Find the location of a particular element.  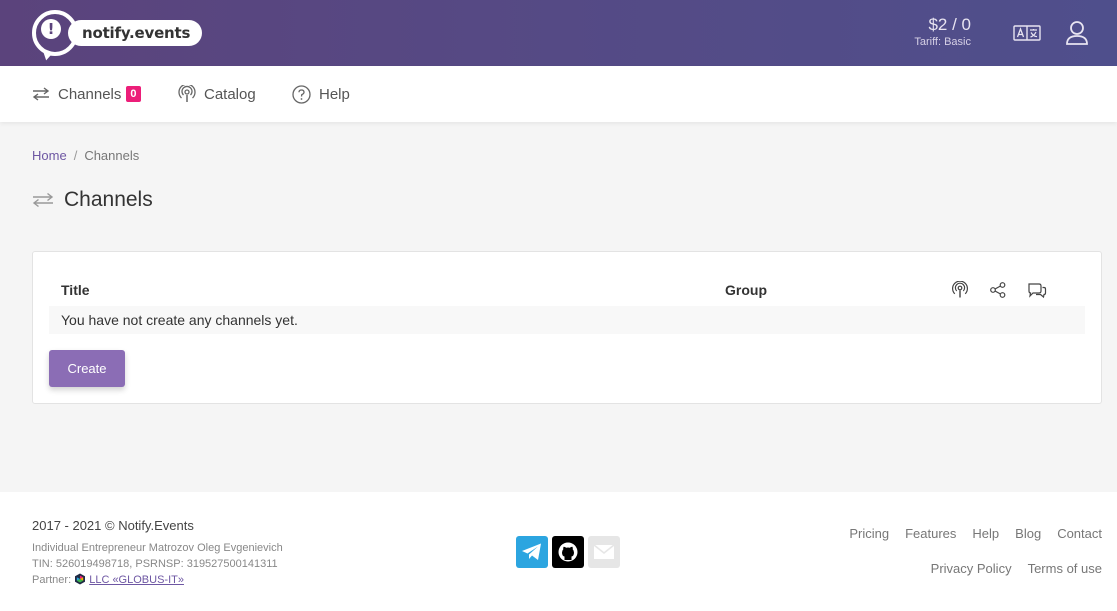

balance-widget: $2 / 0 Tariff: Basic is located at coordinates (942, 31).